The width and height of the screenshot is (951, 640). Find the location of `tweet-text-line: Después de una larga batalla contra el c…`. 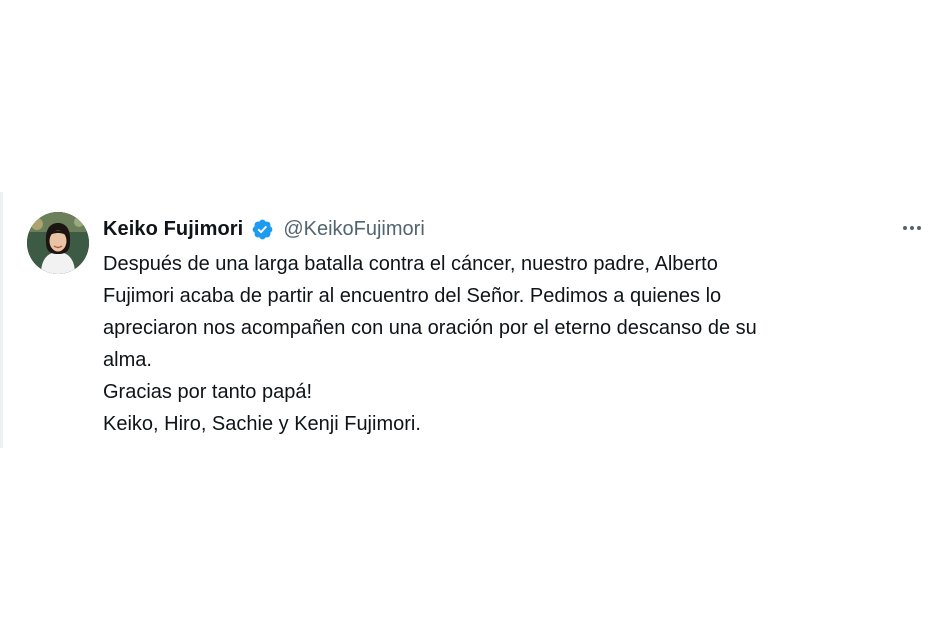

tweet-text-line: Después de una larga batalla contra el c… is located at coordinates (410, 264).